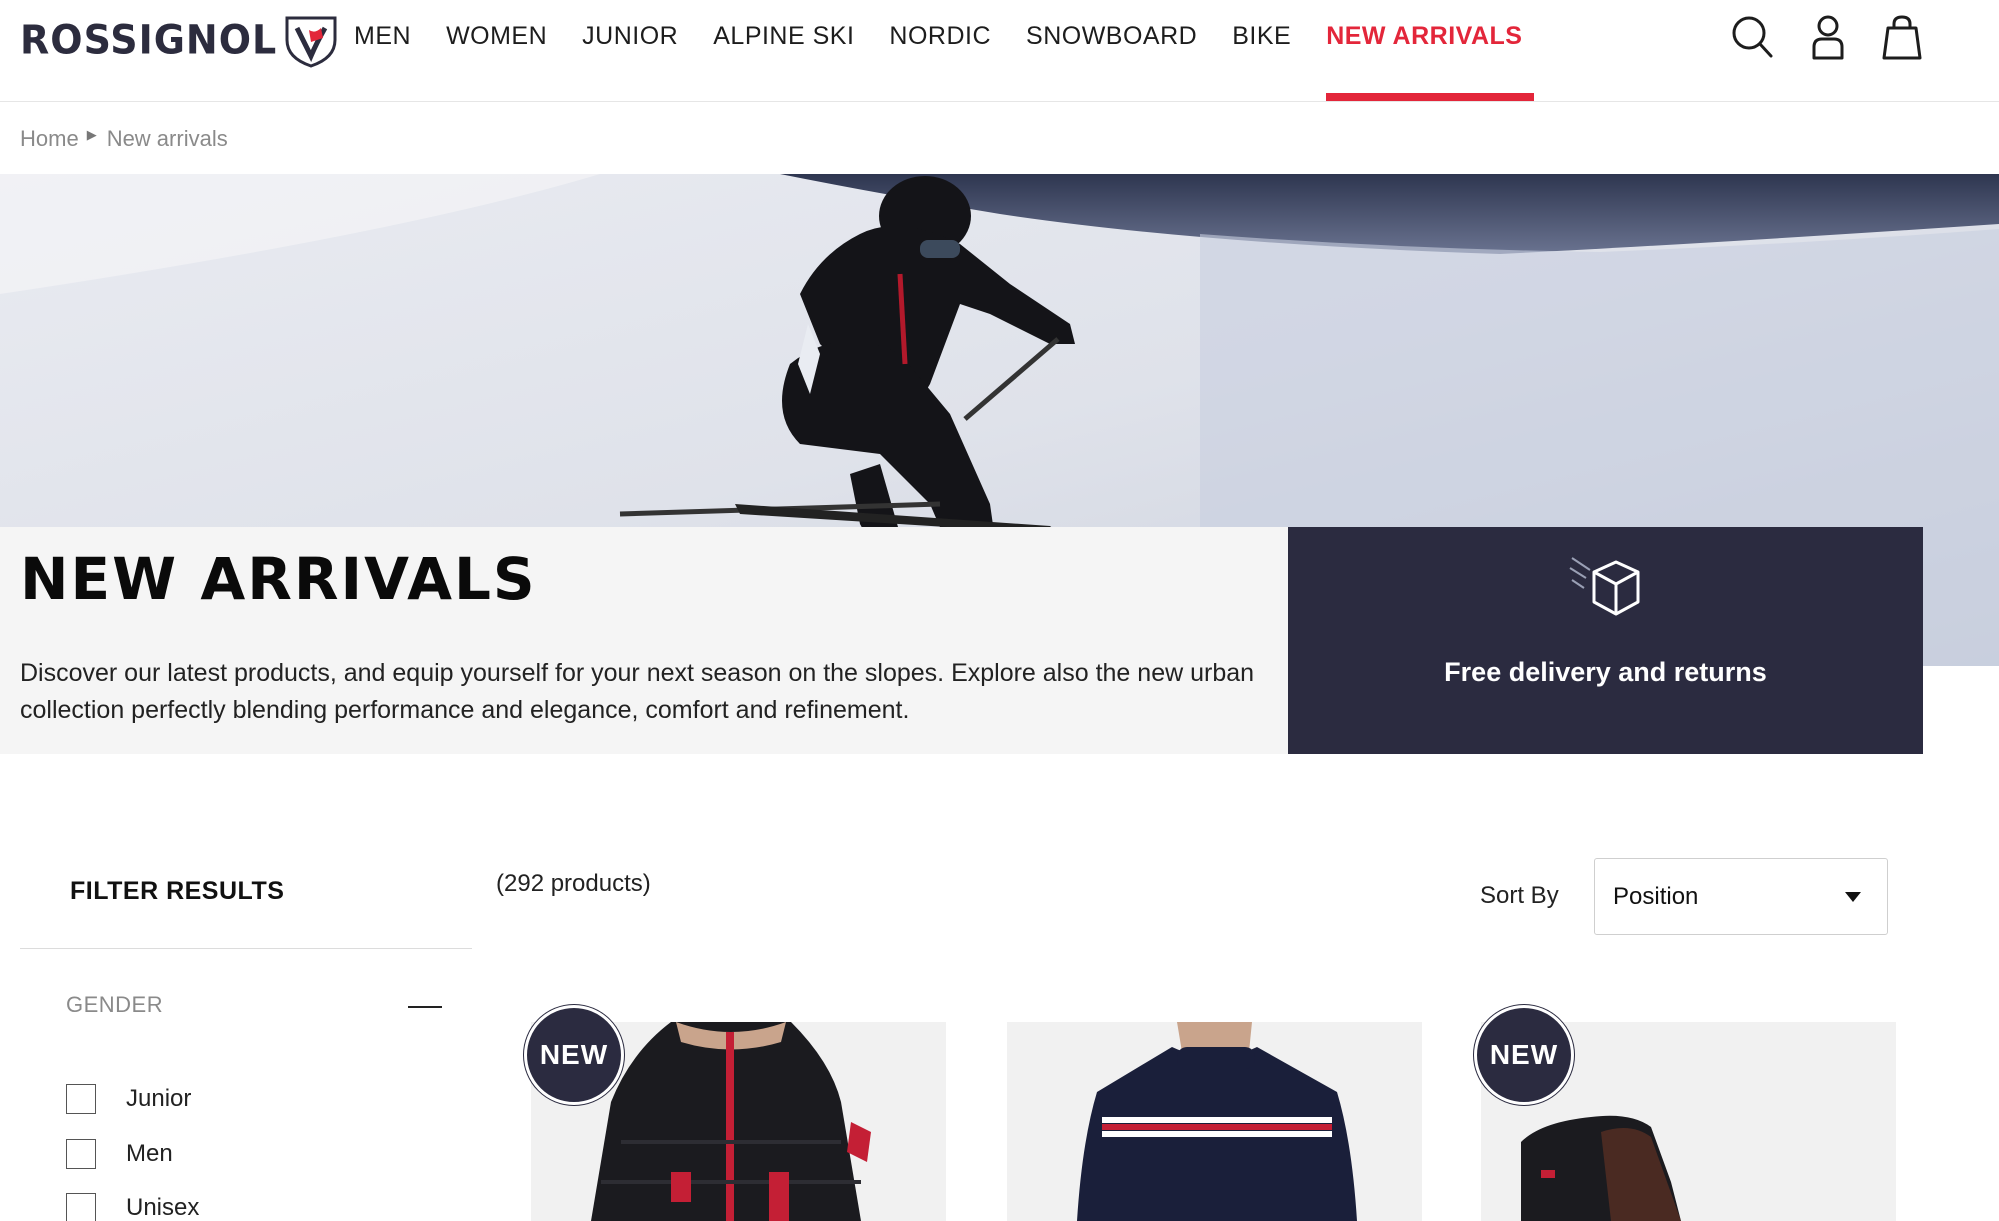 Image resolution: width=1999 pixels, height=1221 pixels. I want to click on filter-group-gender-label: GENDER, so click(114, 1005).